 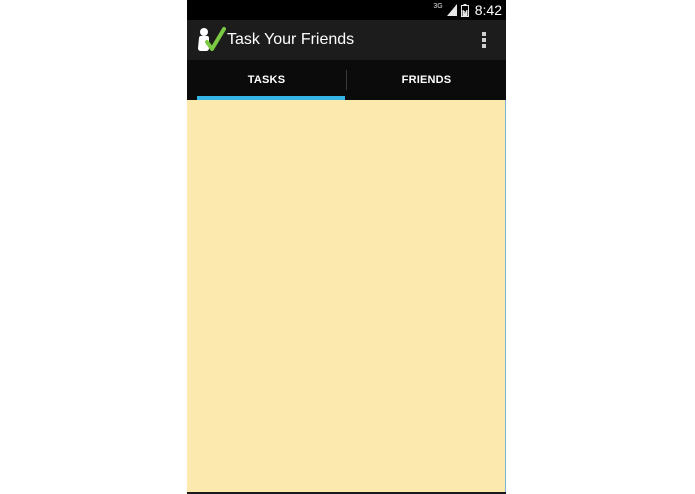 What do you see at coordinates (488, 10) in the screenshot?
I see `status-time: 8:42` at bounding box center [488, 10].